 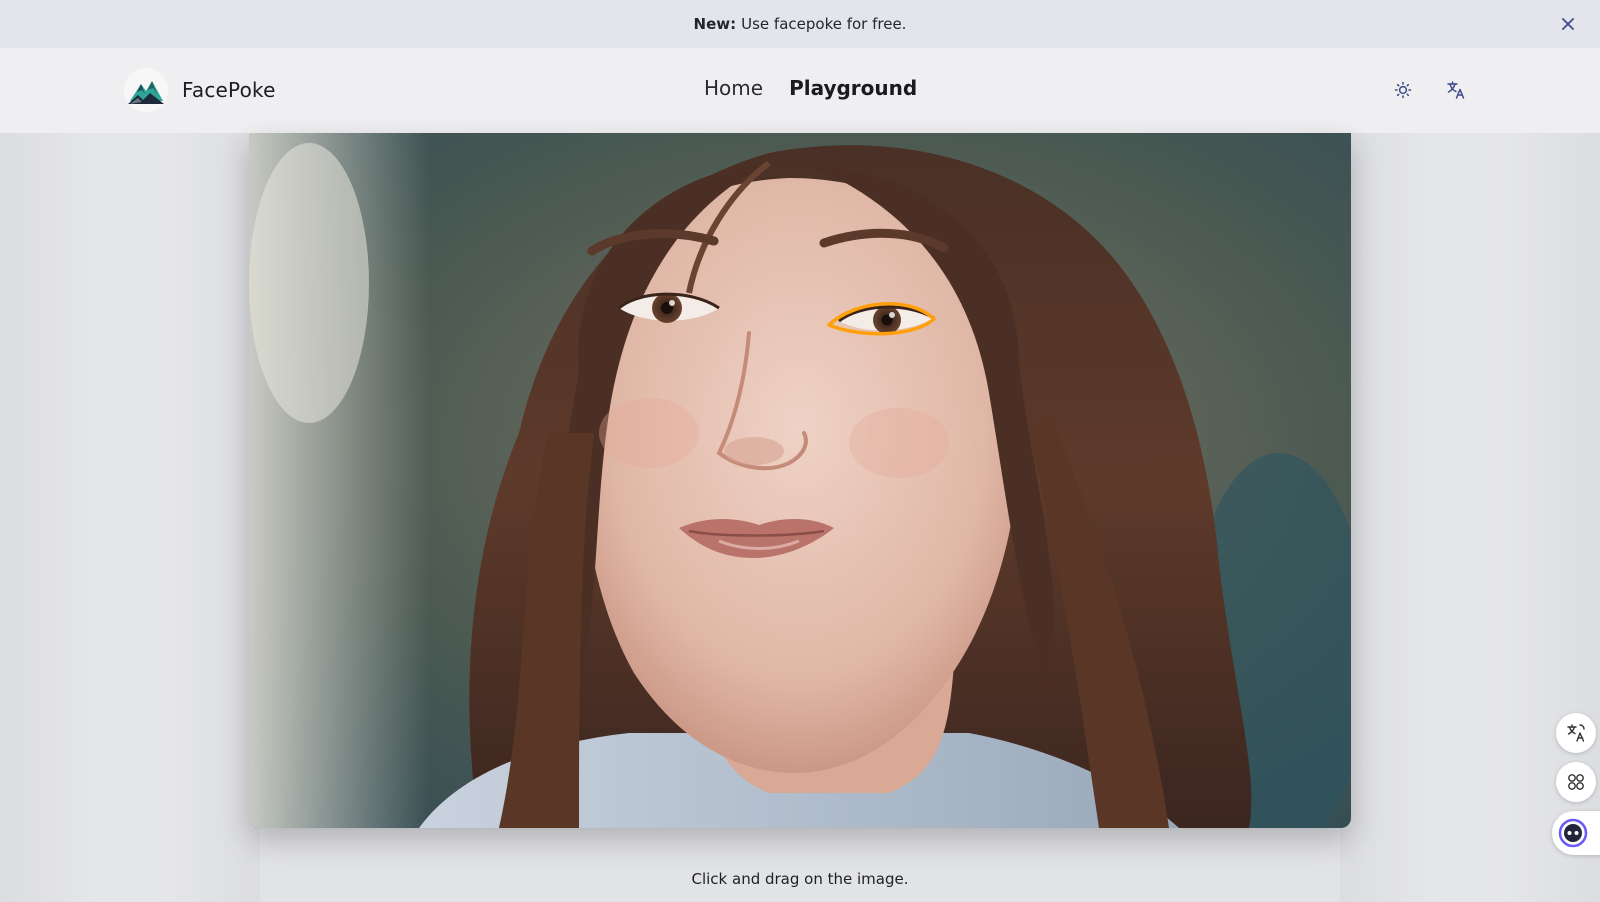 I want to click on canvas-hint: Click and drag on the image., so click(x=800, y=879).